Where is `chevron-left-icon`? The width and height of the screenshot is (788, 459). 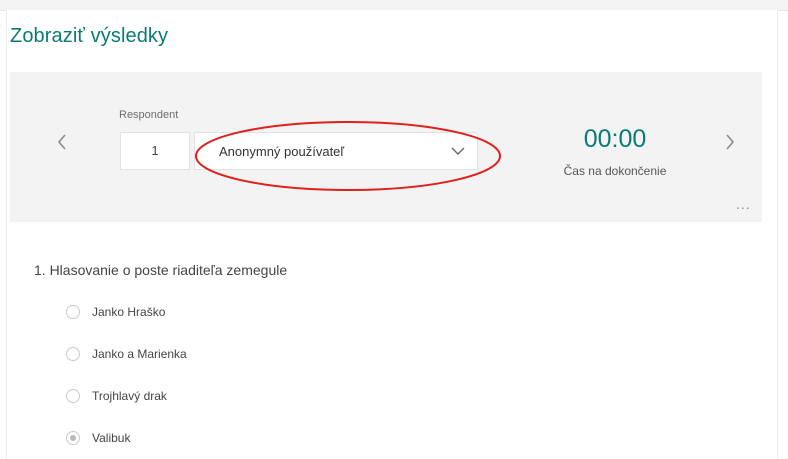
chevron-left-icon is located at coordinates (61, 142).